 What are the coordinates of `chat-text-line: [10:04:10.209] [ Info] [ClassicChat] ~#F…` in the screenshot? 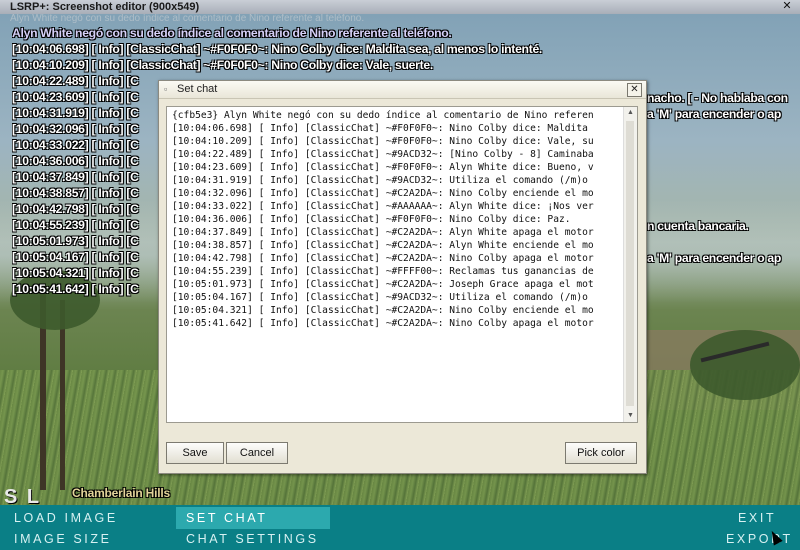 It's located at (383, 141).